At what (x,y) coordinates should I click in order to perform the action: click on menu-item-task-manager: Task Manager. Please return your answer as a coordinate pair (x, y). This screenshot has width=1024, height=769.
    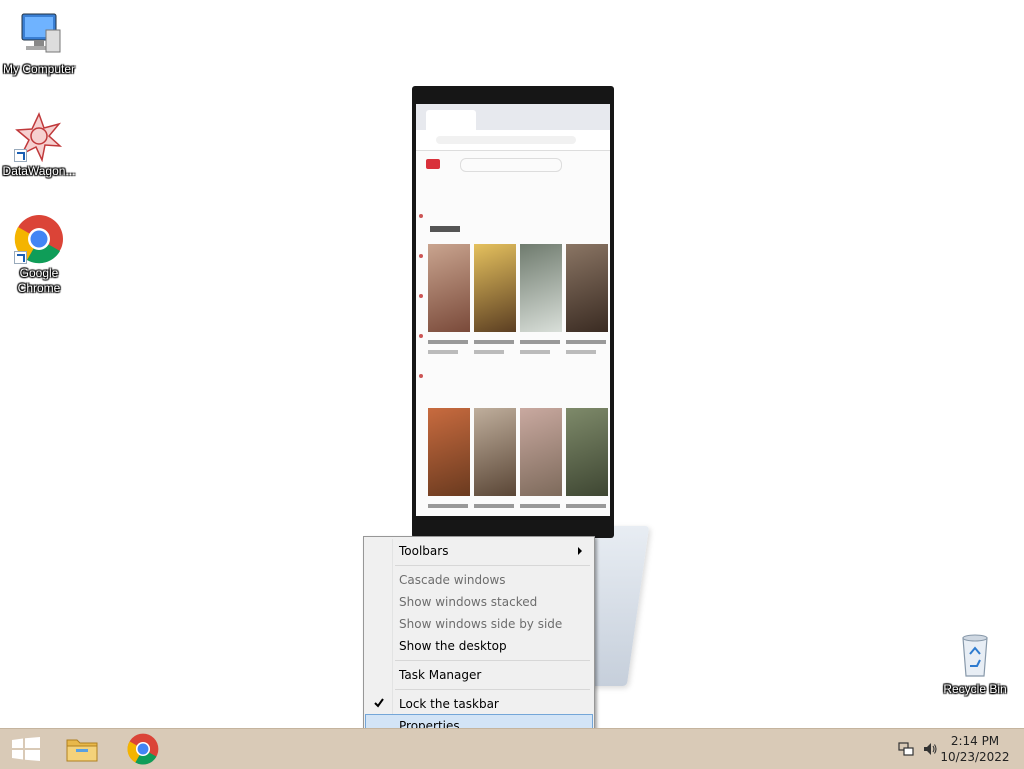
    Looking at the image, I should click on (479, 675).